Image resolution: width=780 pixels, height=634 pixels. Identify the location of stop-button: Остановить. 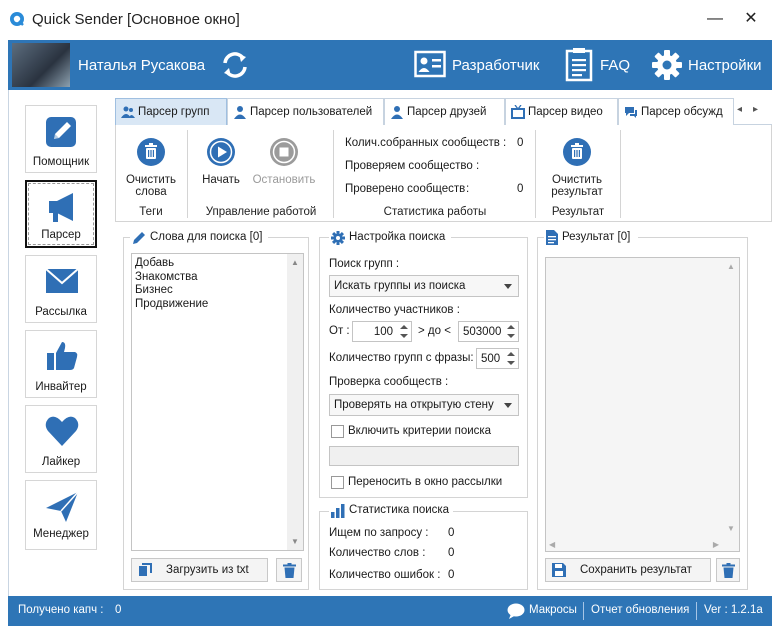
(284, 161).